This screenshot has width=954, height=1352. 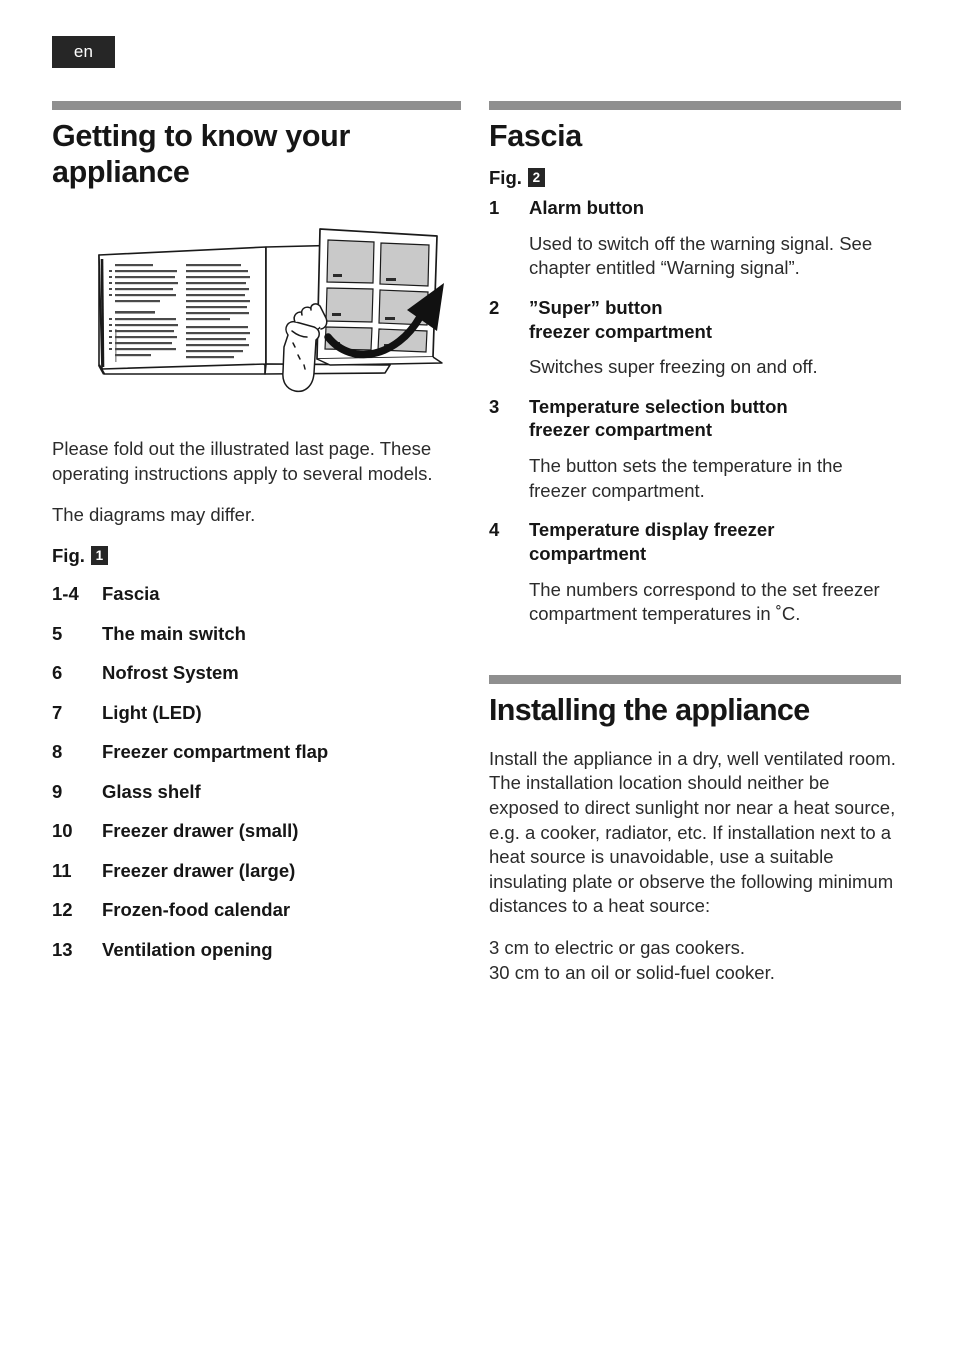 What do you see at coordinates (587, 207) in the screenshot?
I see `fascia-entry-title: Alarm button` at bounding box center [587, 207].